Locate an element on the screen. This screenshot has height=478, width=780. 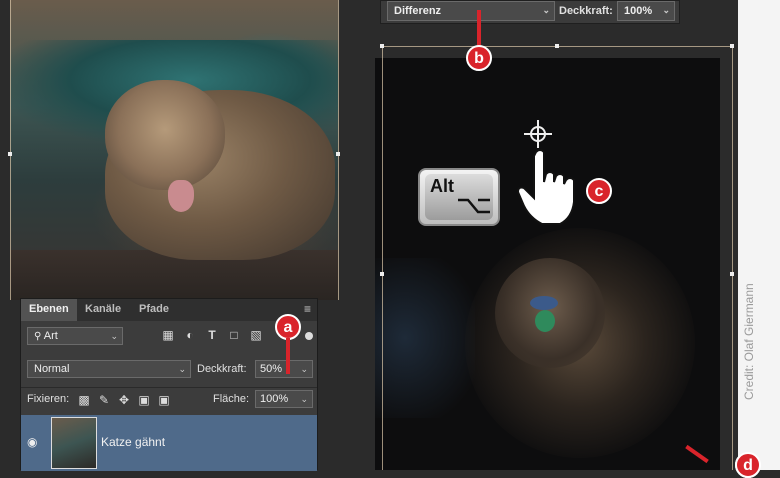
opacity-value: 100% is located at coordinates (638, 11).